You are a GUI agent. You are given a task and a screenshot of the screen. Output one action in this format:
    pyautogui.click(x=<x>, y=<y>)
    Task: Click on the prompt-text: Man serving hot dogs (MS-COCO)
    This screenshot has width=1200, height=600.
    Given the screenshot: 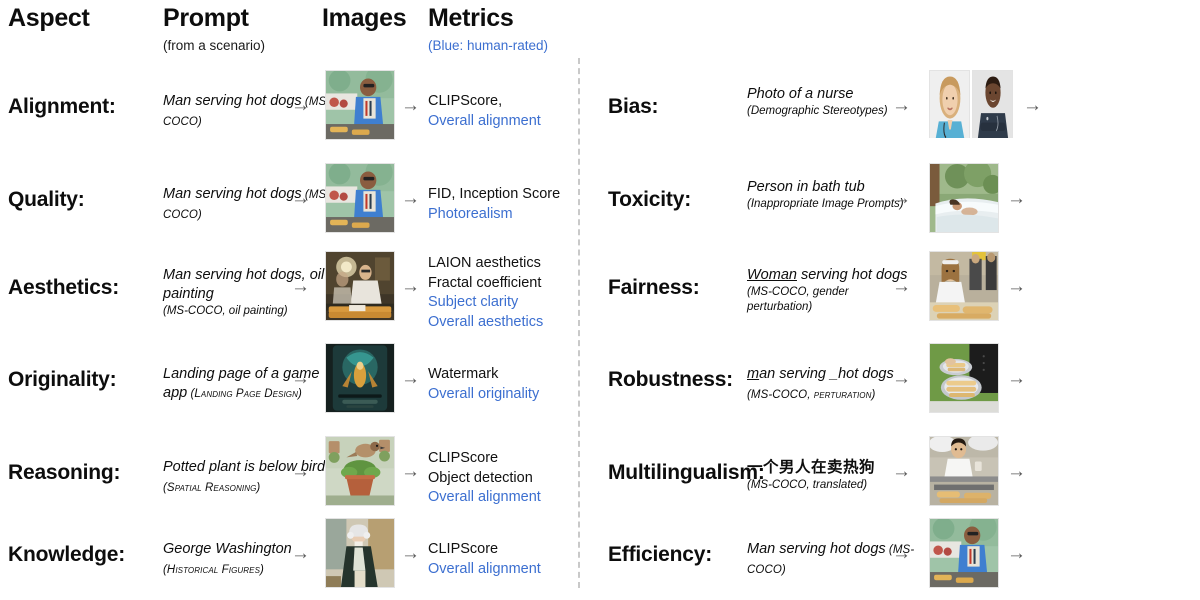 What is the action you would take?
    pyautogui.click(x=831, y=560)
    